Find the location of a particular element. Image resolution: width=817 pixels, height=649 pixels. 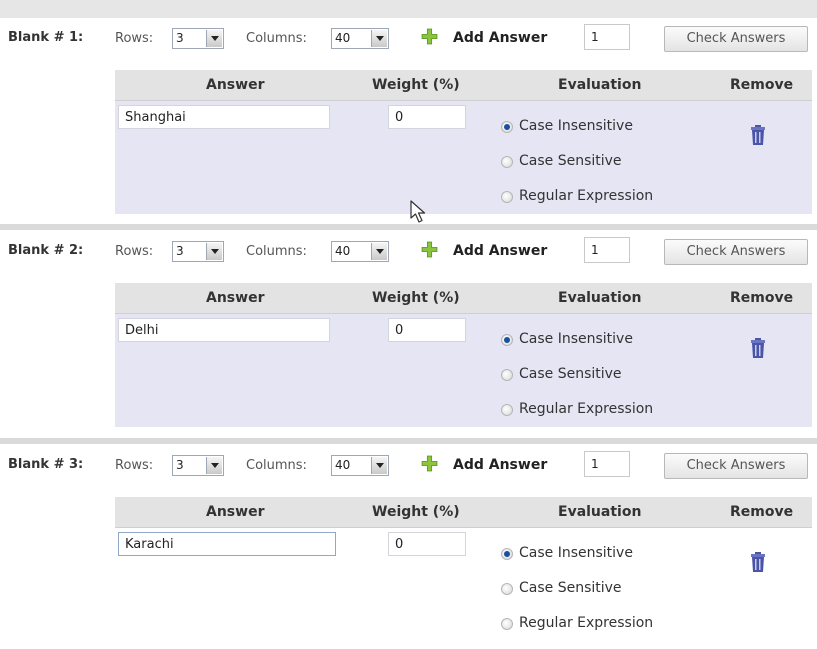

answer-value: Shanghai is located at coordinates (155, 117).